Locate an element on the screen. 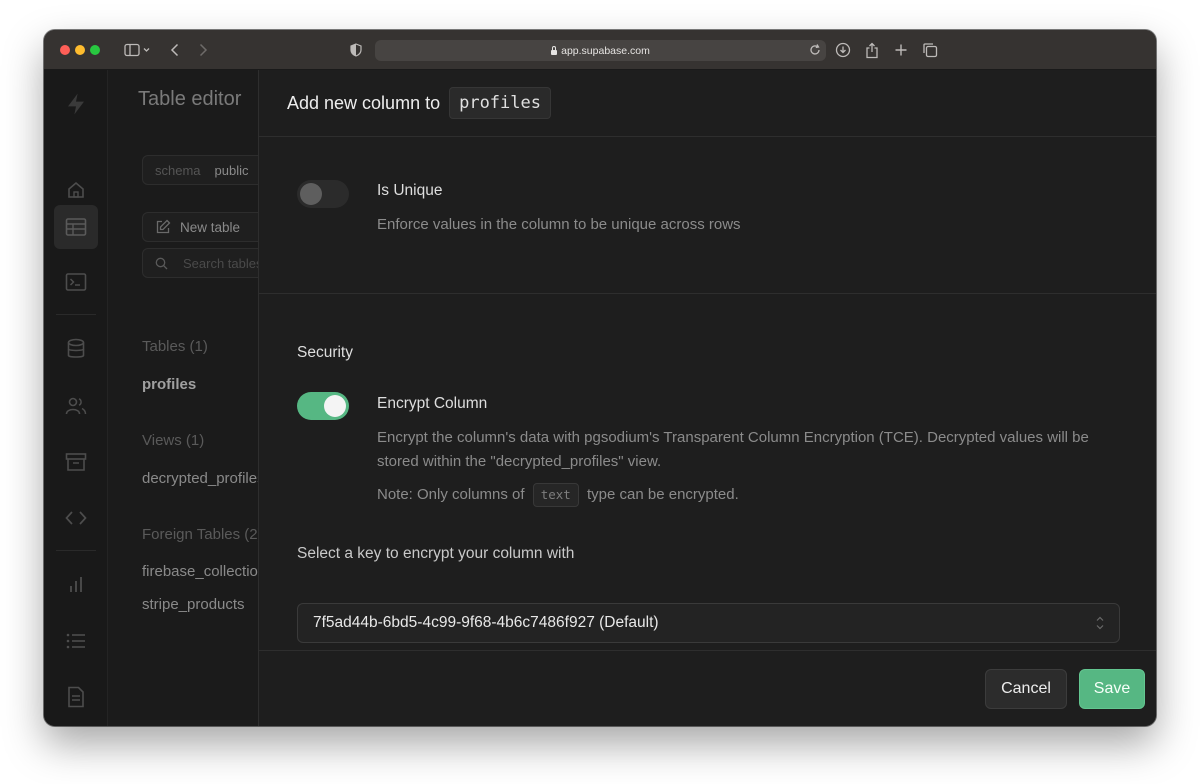 The height and width of the screenshot is (784, 1200). note-code: text is located at coordinates (555, 495).